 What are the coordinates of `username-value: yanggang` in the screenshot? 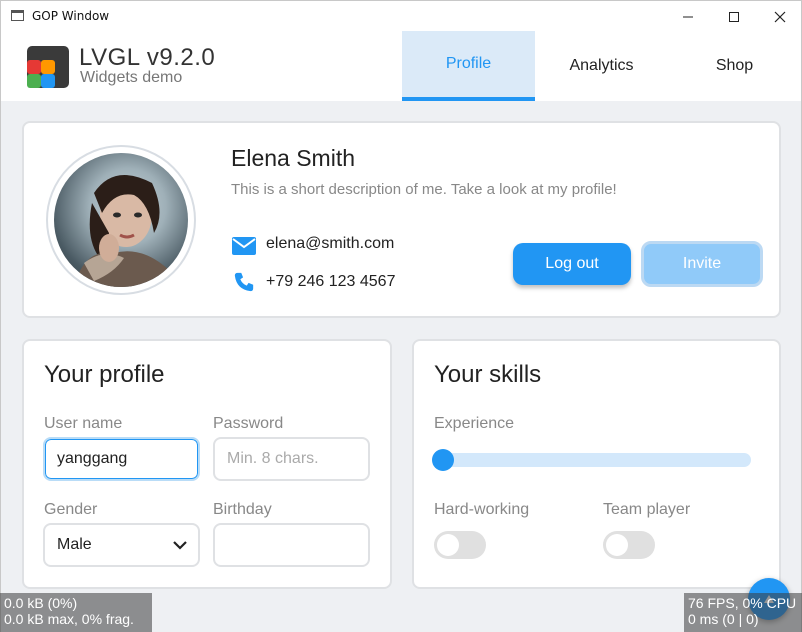 It's located at (92, 458).